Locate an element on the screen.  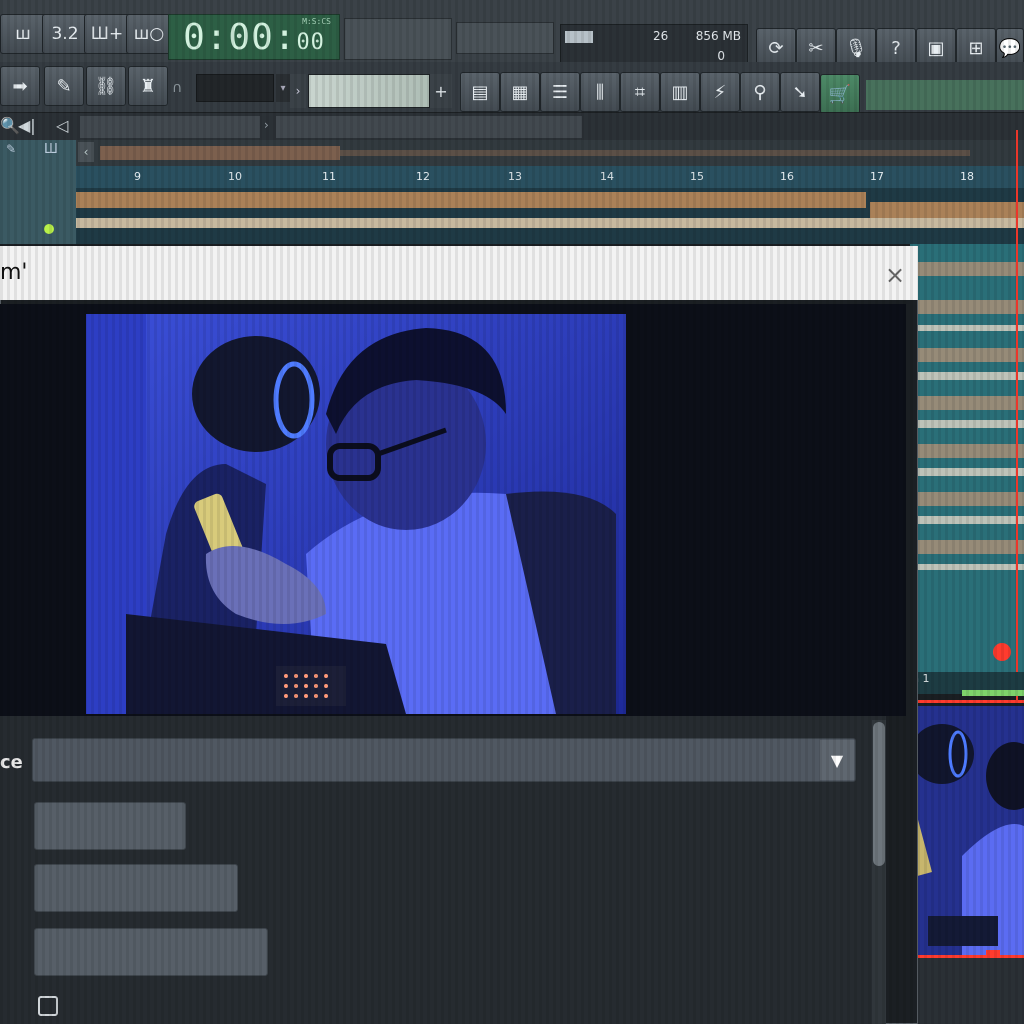
ruler-tick: 9 is located at coordinates (137, 176).